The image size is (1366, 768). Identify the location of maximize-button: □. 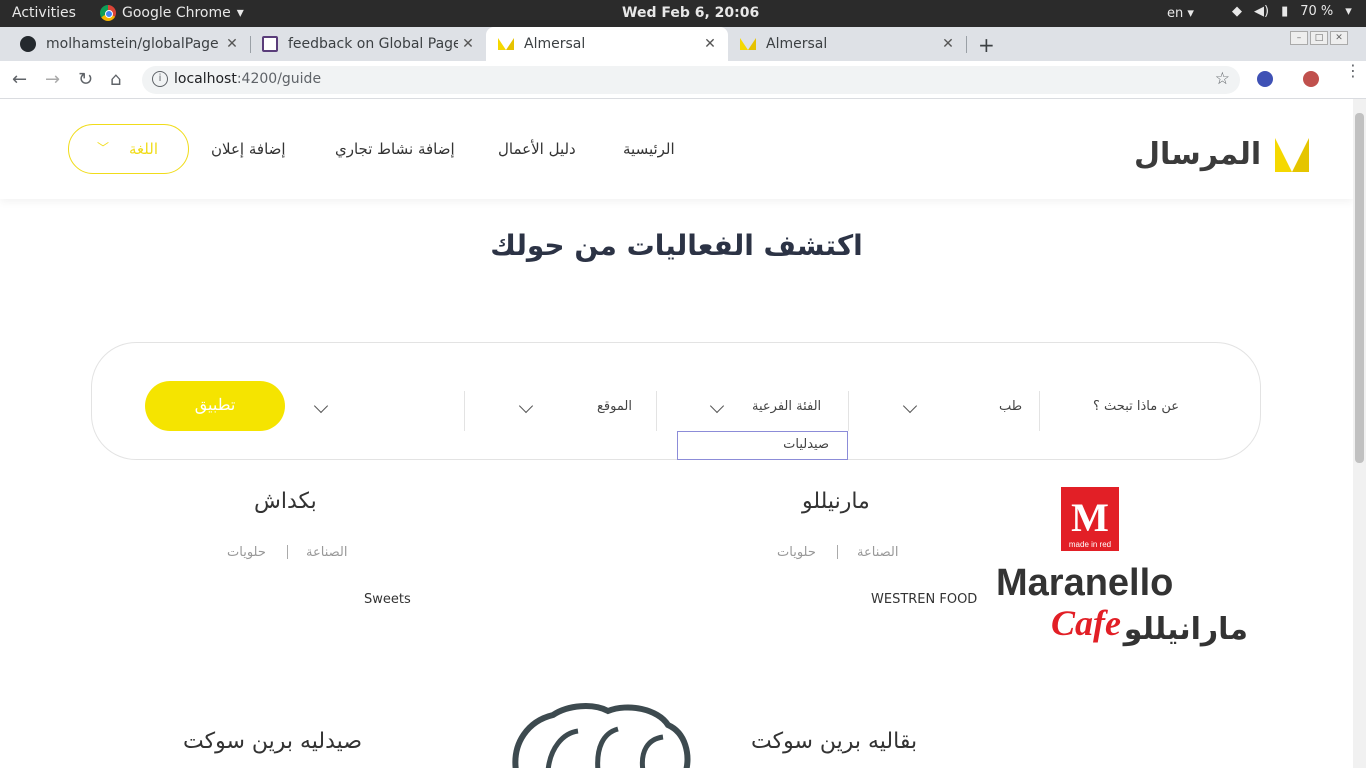
(1319, 38).